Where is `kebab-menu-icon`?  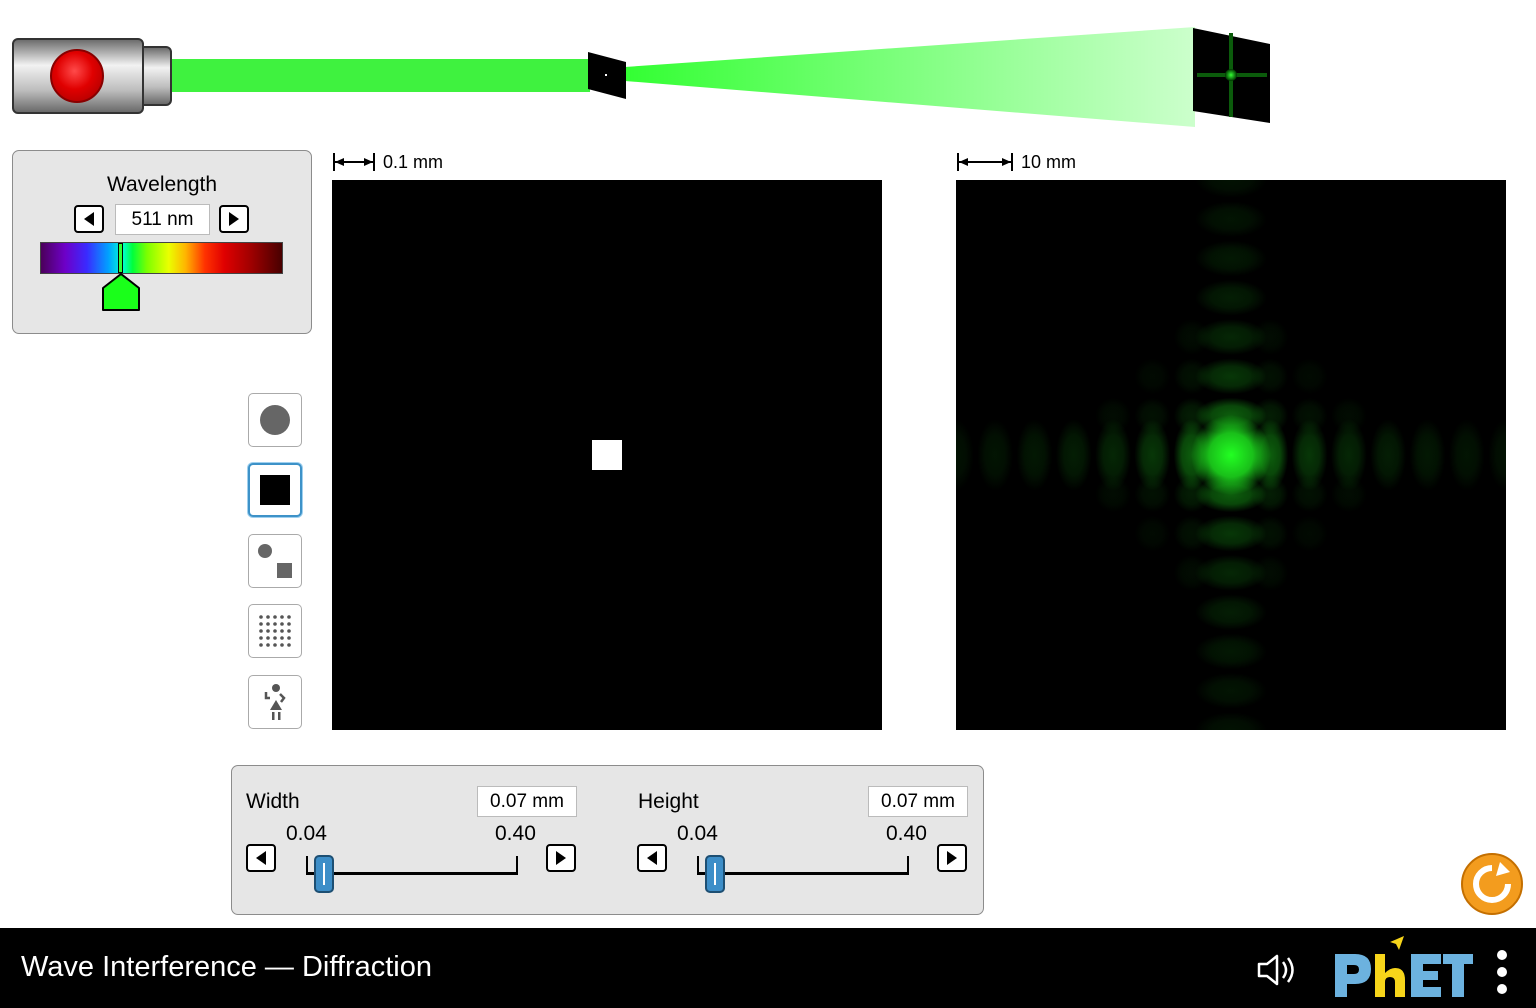 kebab-menu-icon is located at coordinates (1502, 972).